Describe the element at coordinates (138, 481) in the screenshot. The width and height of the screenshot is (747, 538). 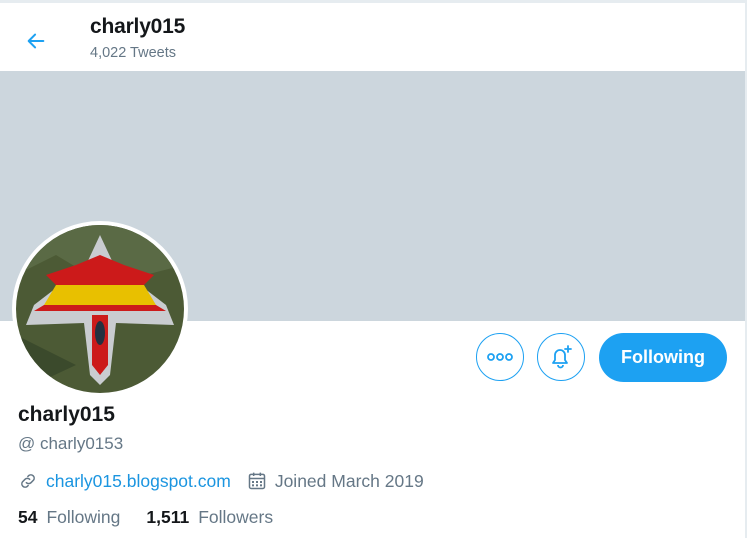
I see `website-link: charly015.blogspot.com` at that location.